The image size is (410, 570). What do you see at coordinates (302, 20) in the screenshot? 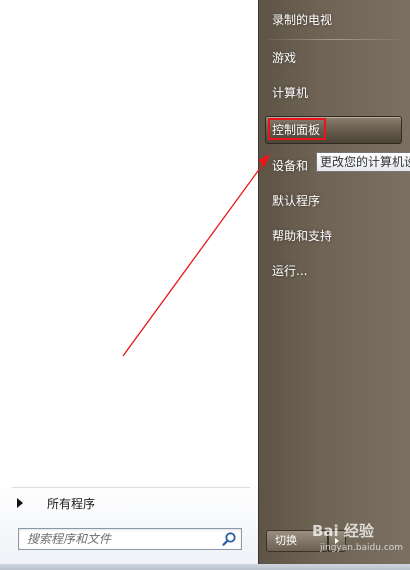
I see `recorded-tv-item: 录制的电视` at bounding box center [302, 20].